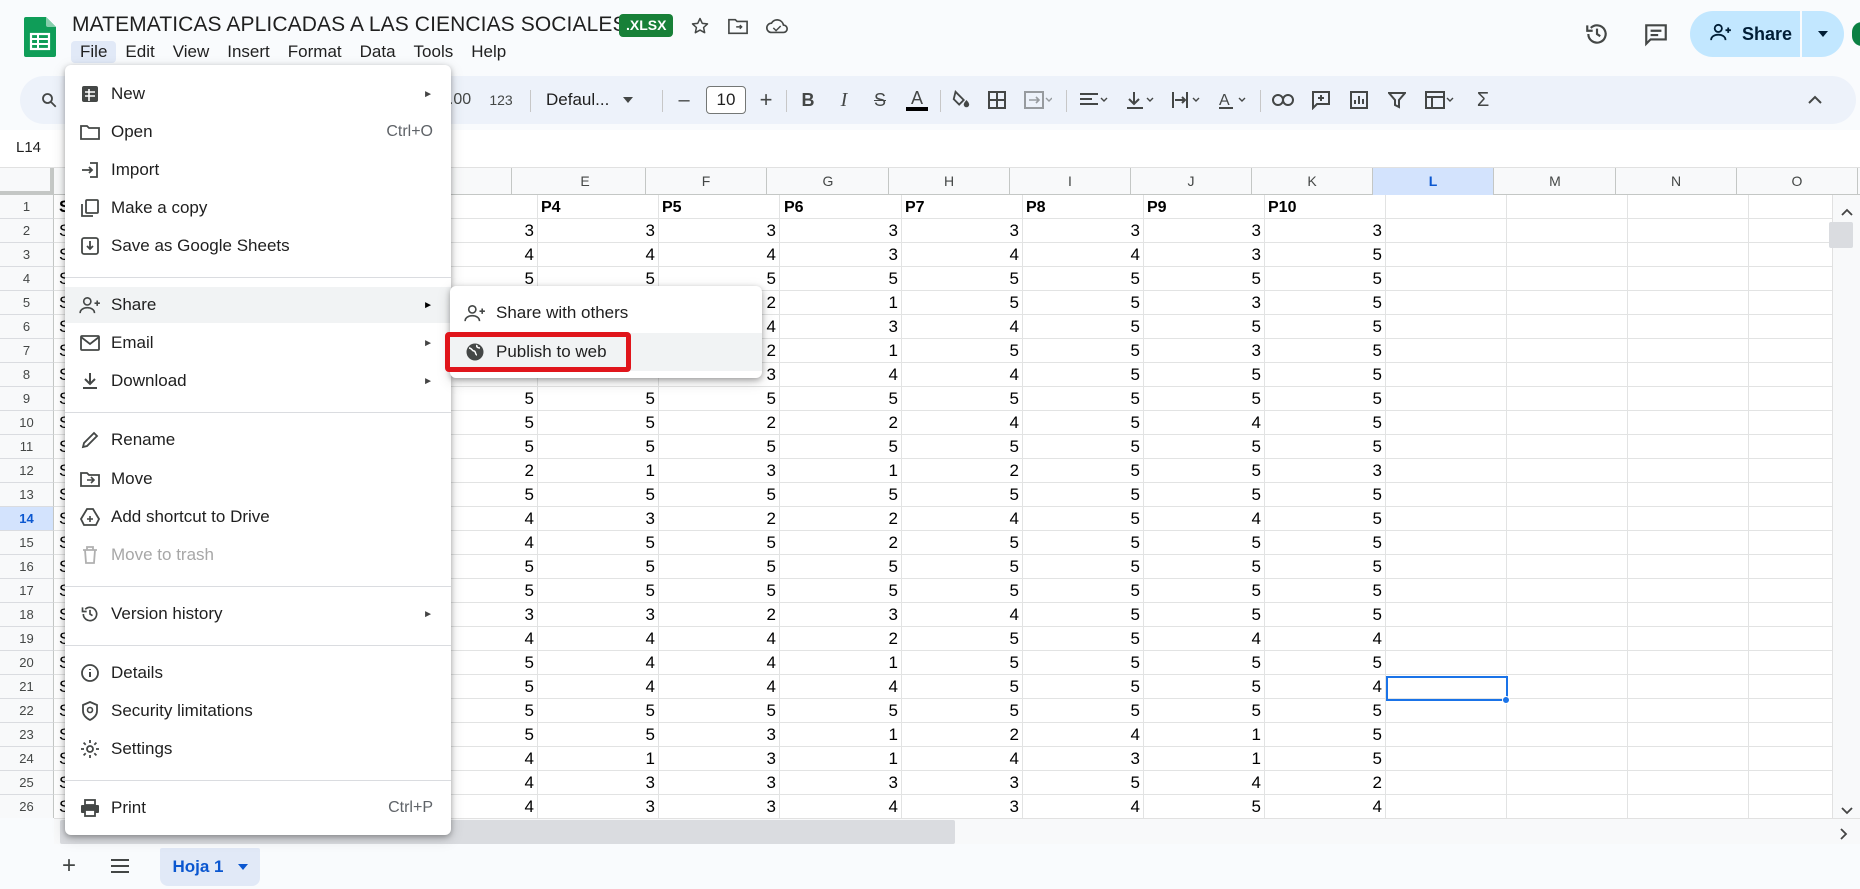 The height and width of the screenshot is (889, 1860). I want to click on row-header-11: 11, so click(27, 447).